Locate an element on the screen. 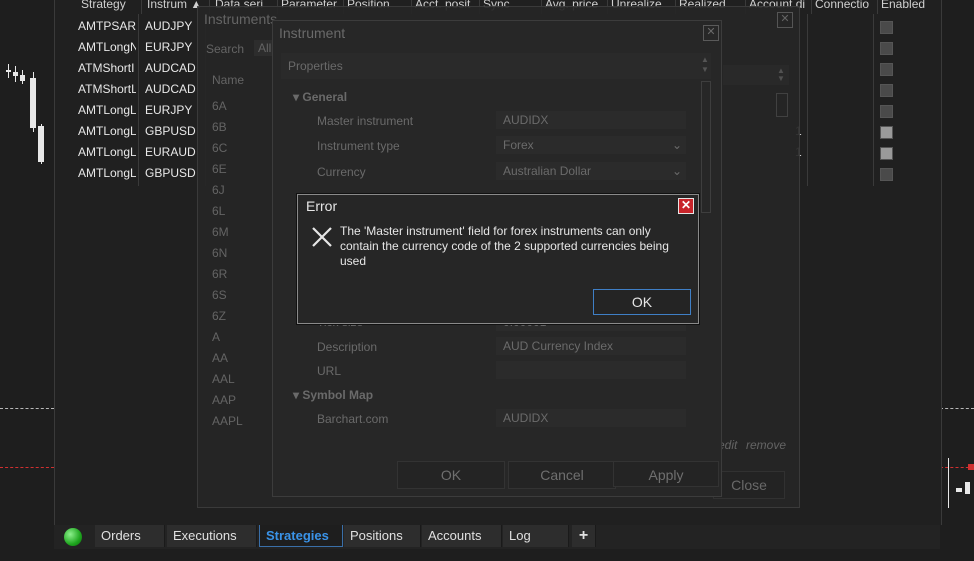 The image size is (974, 561). instruments-close-icon: ✕ is located at coordinates (785, 20).